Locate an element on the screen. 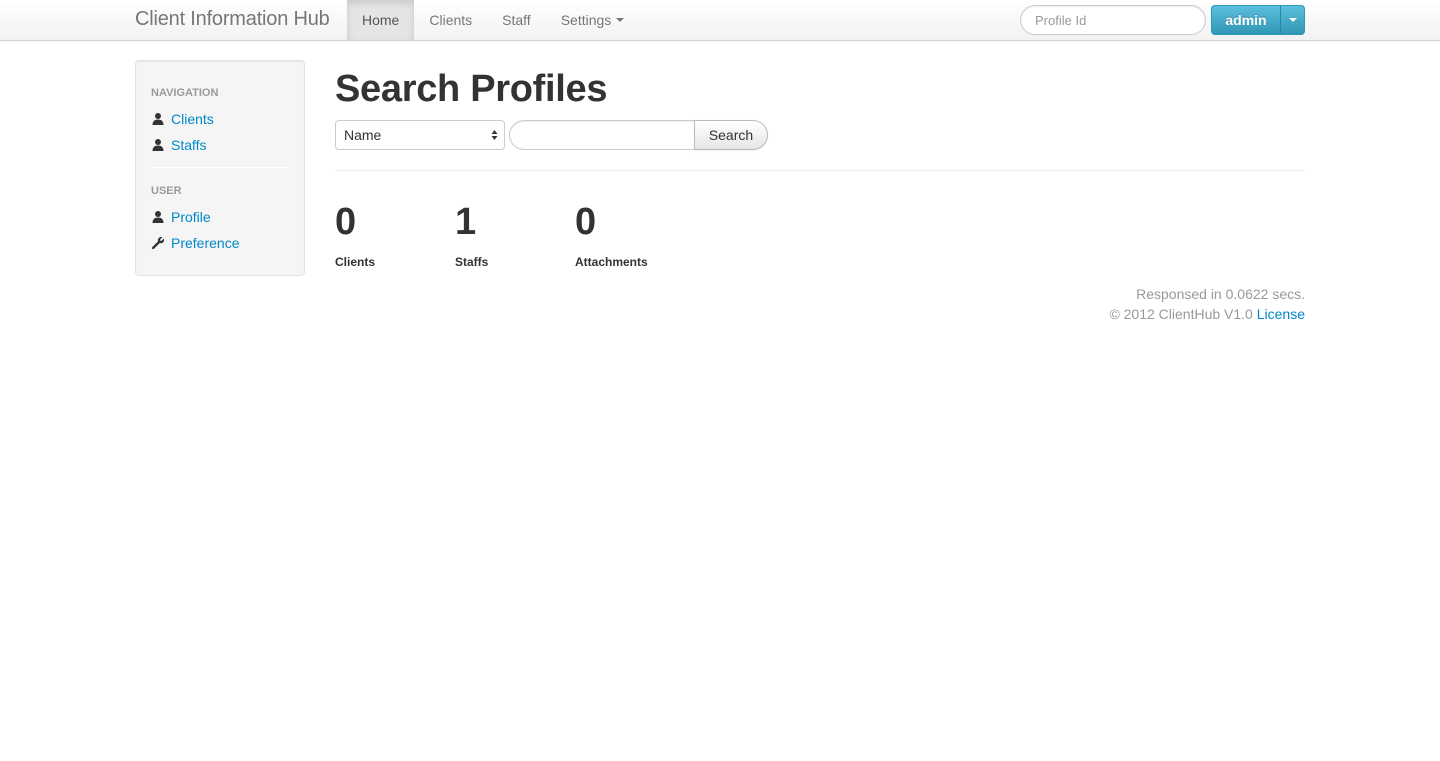  sidebar-header-navigation: NAVIGATION is located at coordinates (185, 93).